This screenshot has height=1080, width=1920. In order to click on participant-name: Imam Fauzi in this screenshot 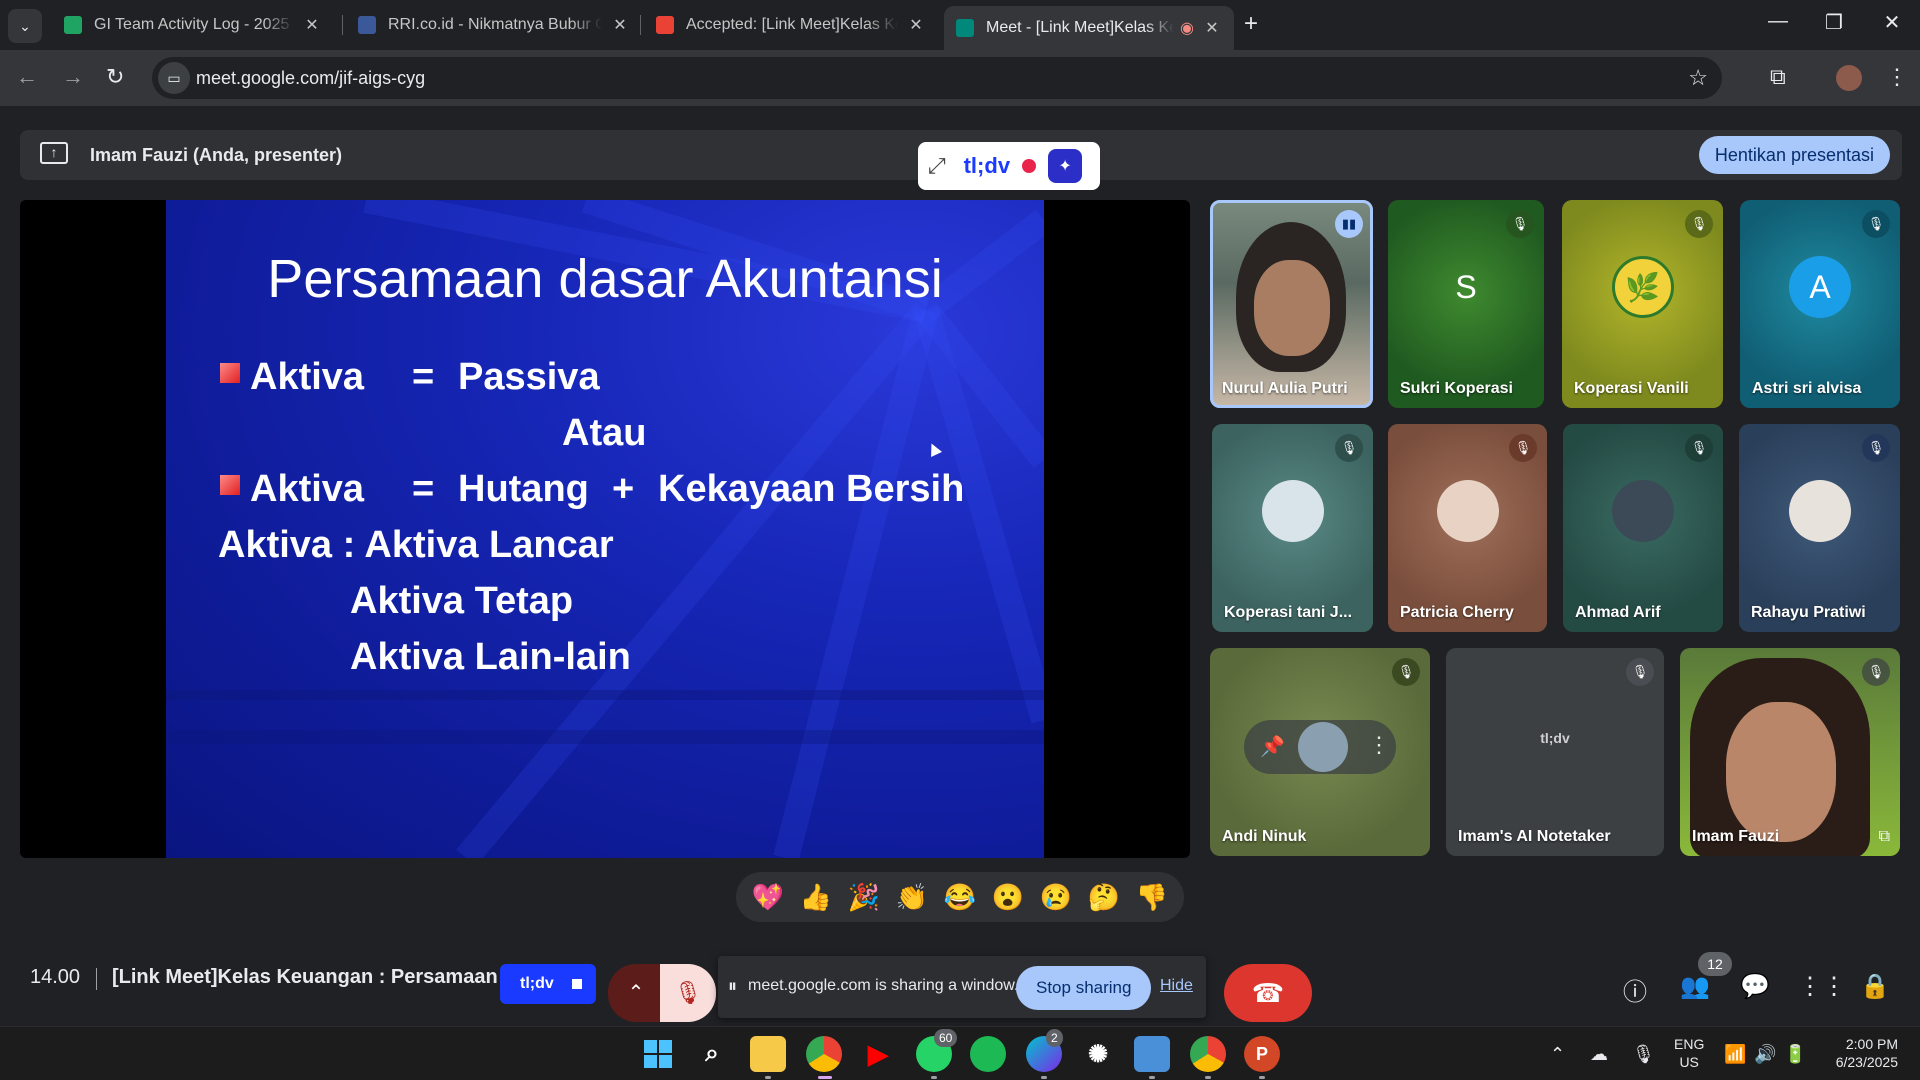, I will do `click(1736, 836)`.